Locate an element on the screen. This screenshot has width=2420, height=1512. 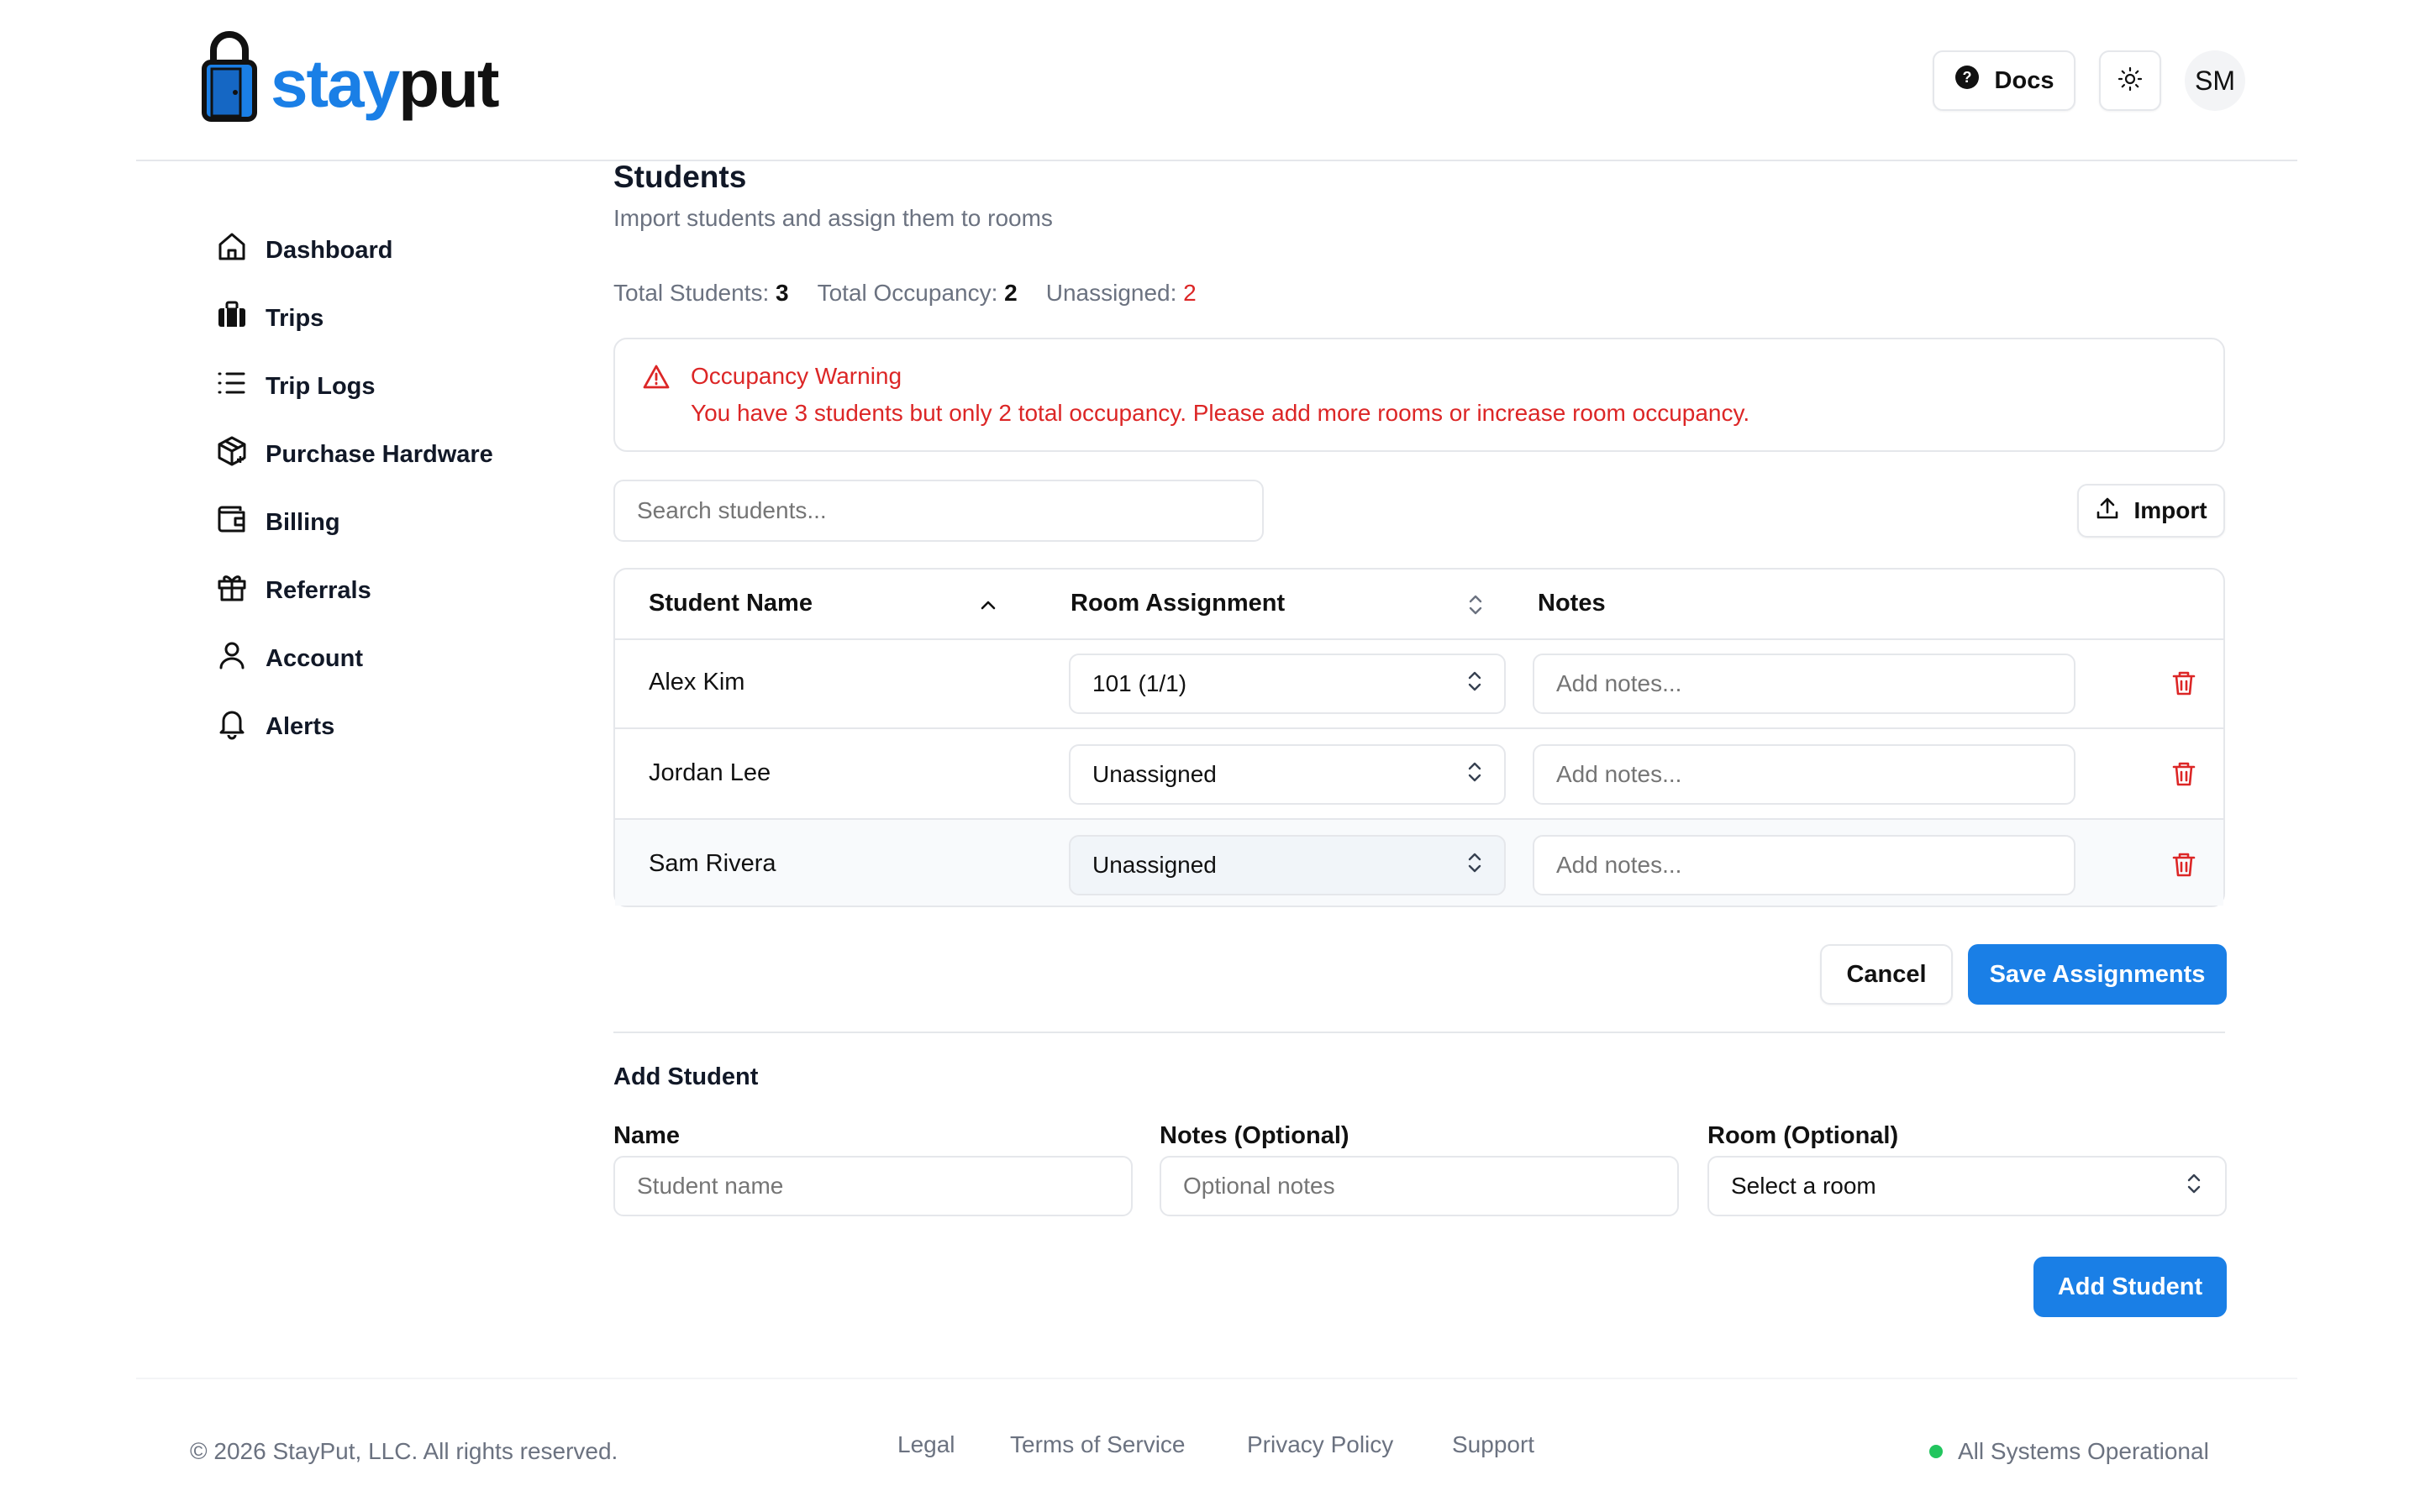
sidebar-item-trip-logs: Trip Logs is located at coordinates (295, 386).